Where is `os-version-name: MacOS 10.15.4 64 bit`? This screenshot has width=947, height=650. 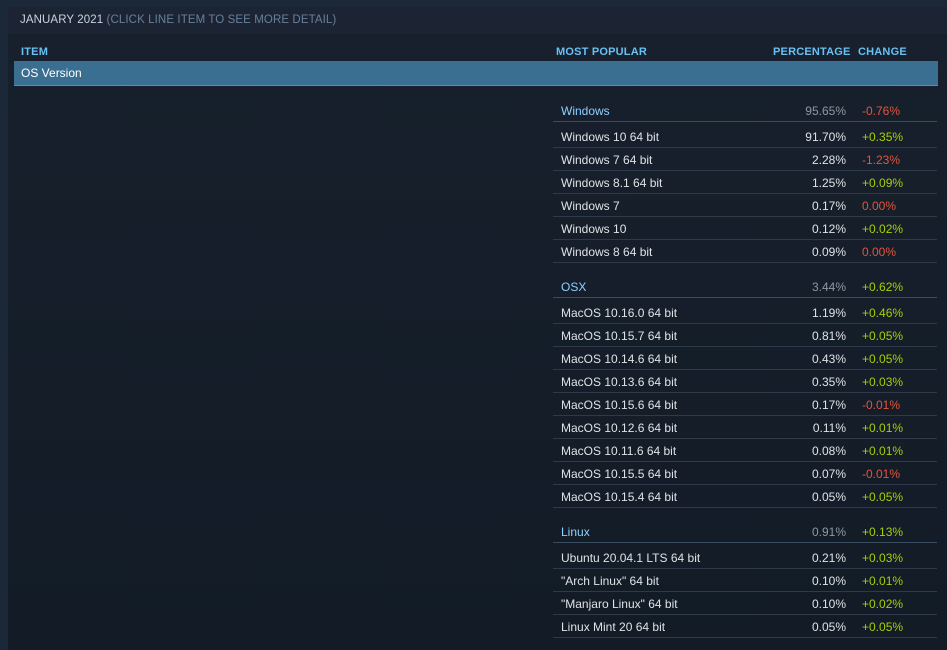
os-version-name: MacOS 10.15.4 64 bit is located at coordinates (619, 497).